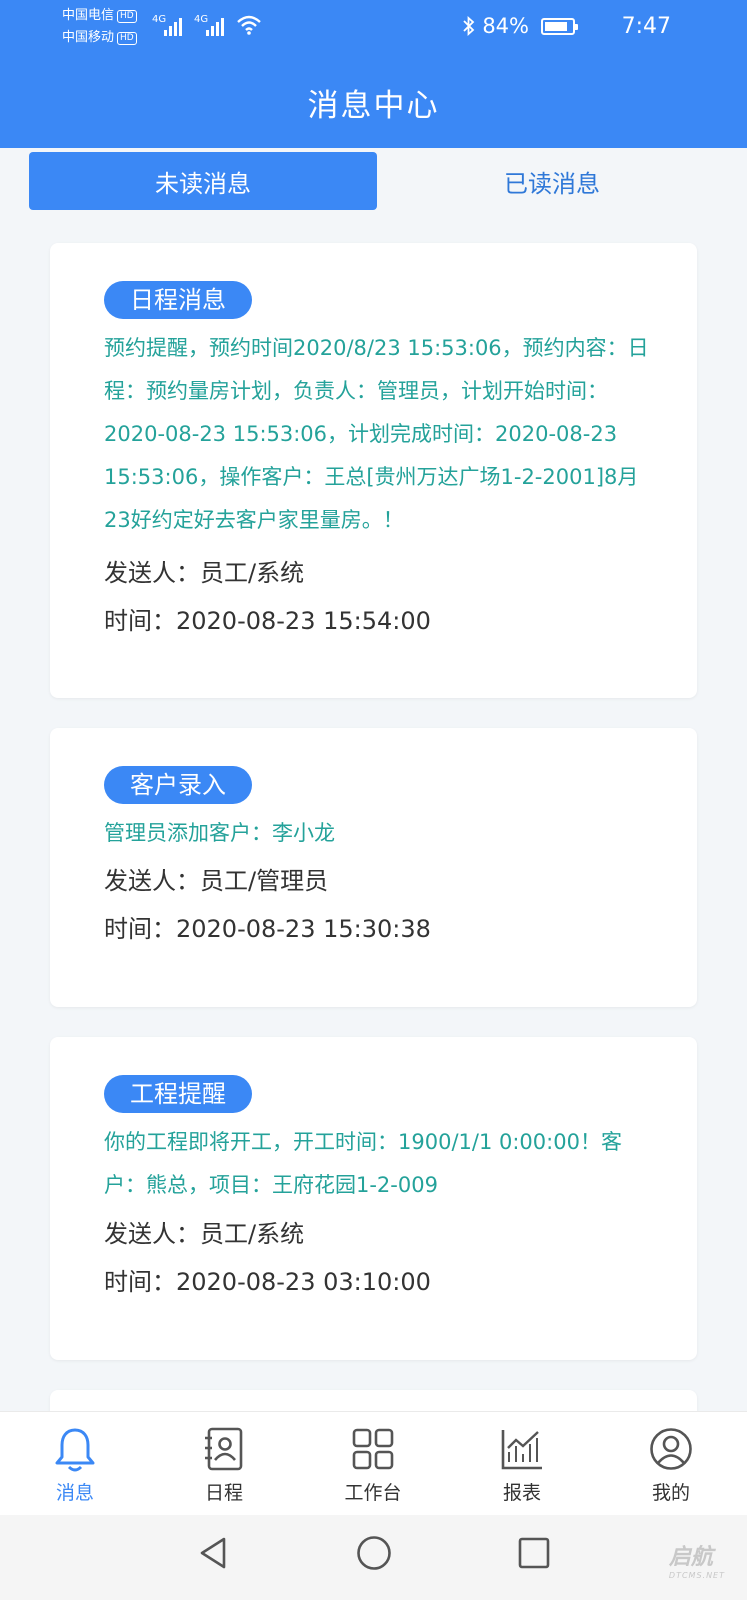  I want to click on watermark-text: 启航, so click(690, 1557).